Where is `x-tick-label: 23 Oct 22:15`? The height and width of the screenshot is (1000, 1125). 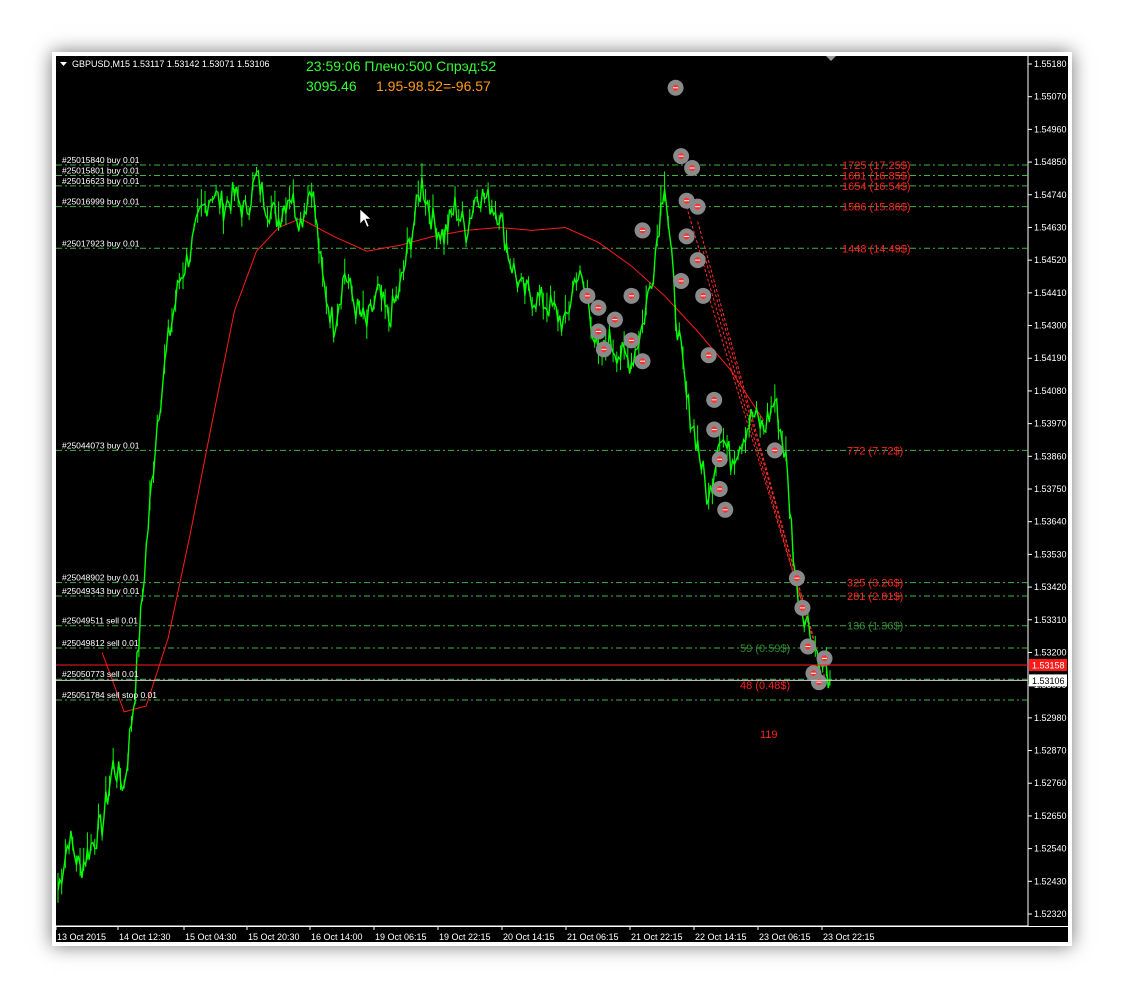
x-tick-label: 23 Oct 22:15 is located at coordinates (849, 937).